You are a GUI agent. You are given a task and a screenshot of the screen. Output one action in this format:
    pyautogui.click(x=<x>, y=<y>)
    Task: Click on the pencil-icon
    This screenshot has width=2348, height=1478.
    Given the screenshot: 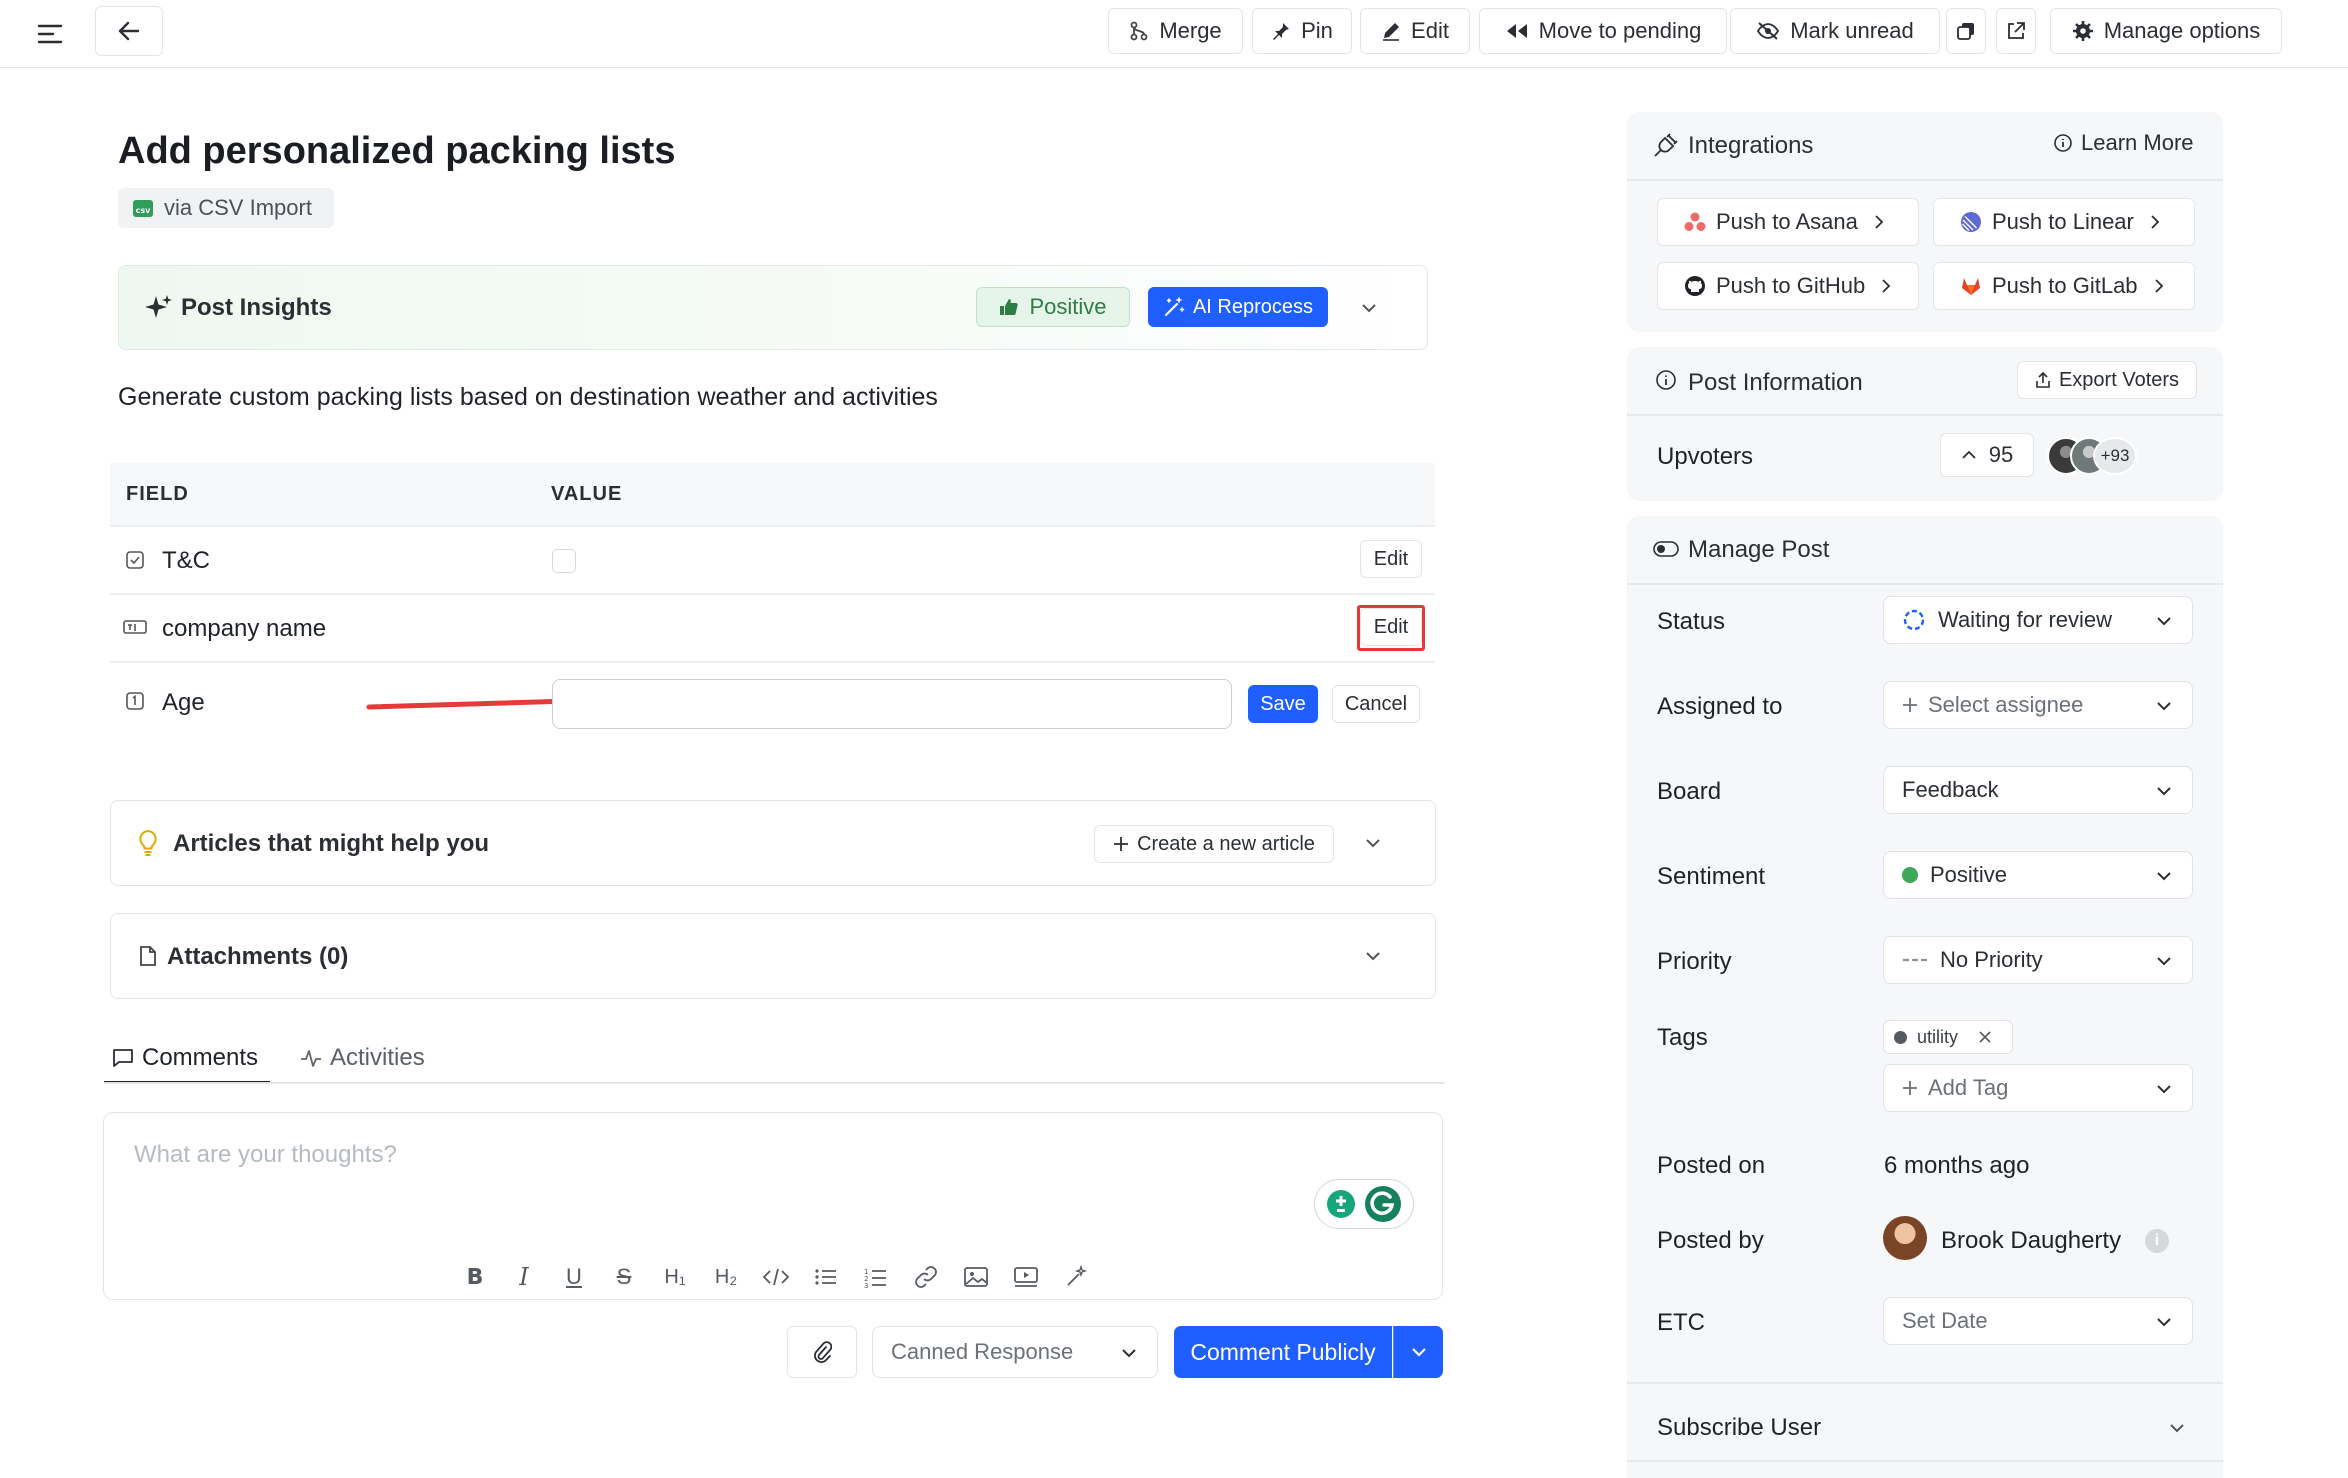 What is the action you would take?
    pyautogui.click(x=1391, y=32)
    